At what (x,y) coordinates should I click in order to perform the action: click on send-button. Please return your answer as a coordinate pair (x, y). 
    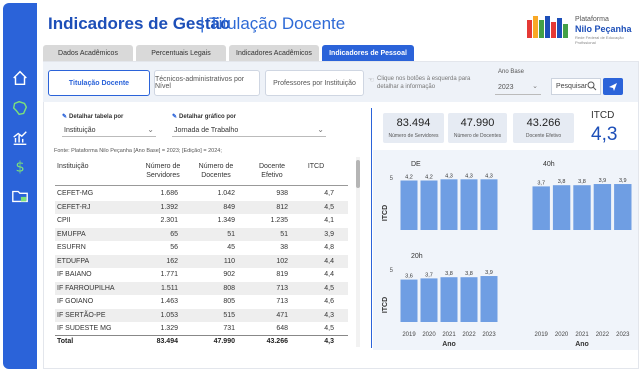
    Looking at the image, I should click on (613, 86).